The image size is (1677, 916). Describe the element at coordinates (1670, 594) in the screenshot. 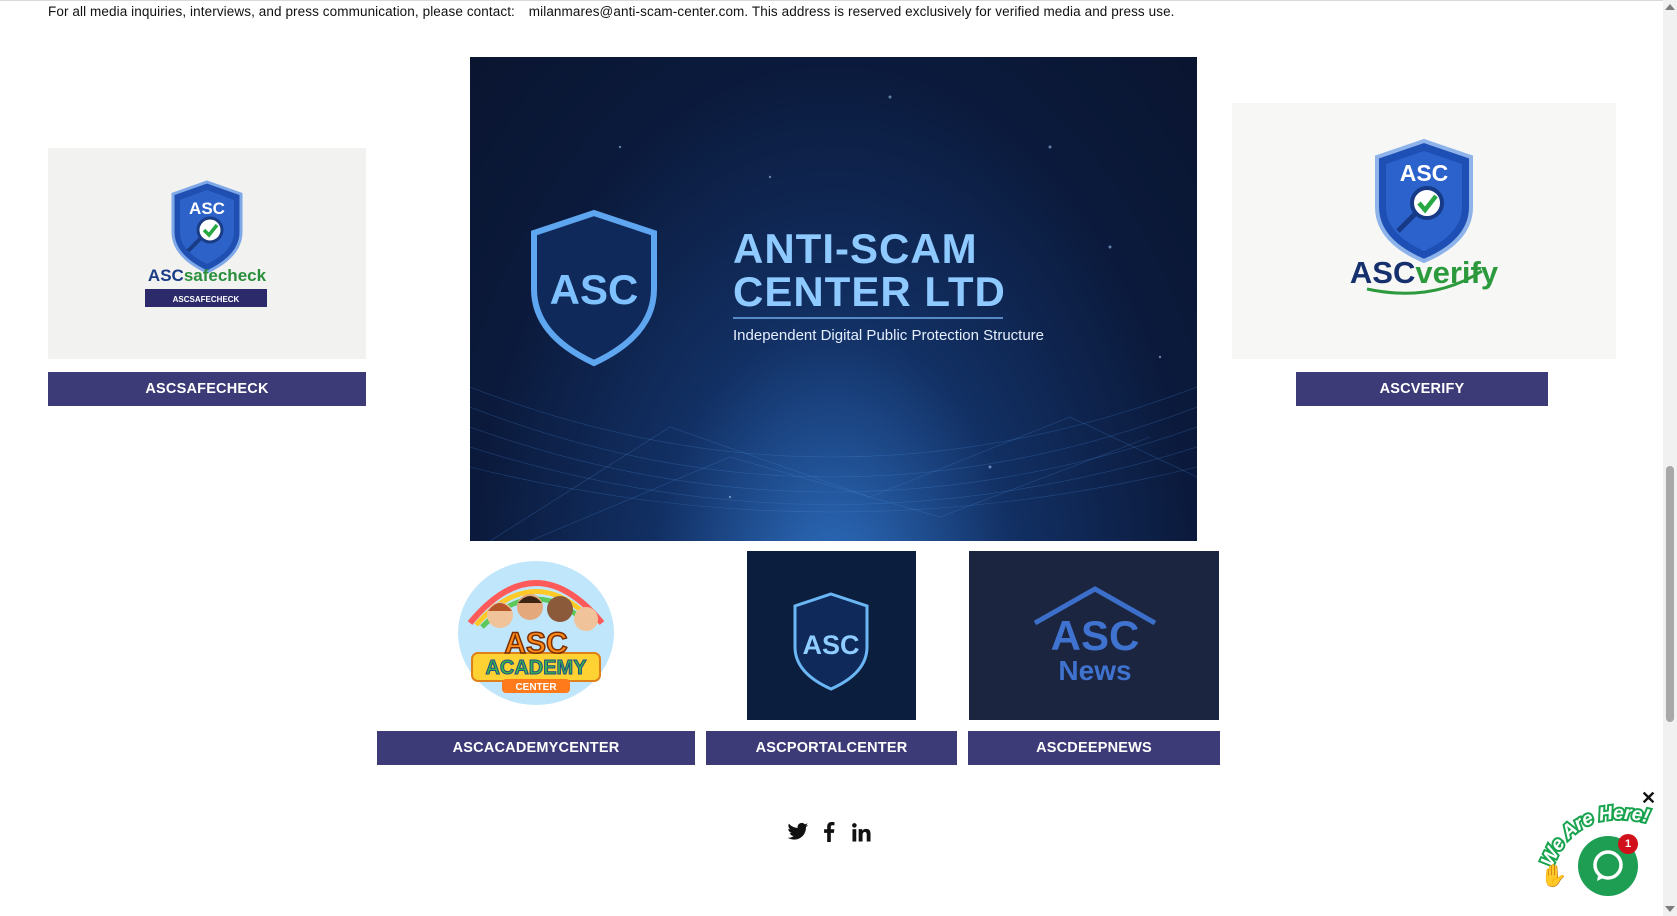

I see `scroll-thumb` at that location.